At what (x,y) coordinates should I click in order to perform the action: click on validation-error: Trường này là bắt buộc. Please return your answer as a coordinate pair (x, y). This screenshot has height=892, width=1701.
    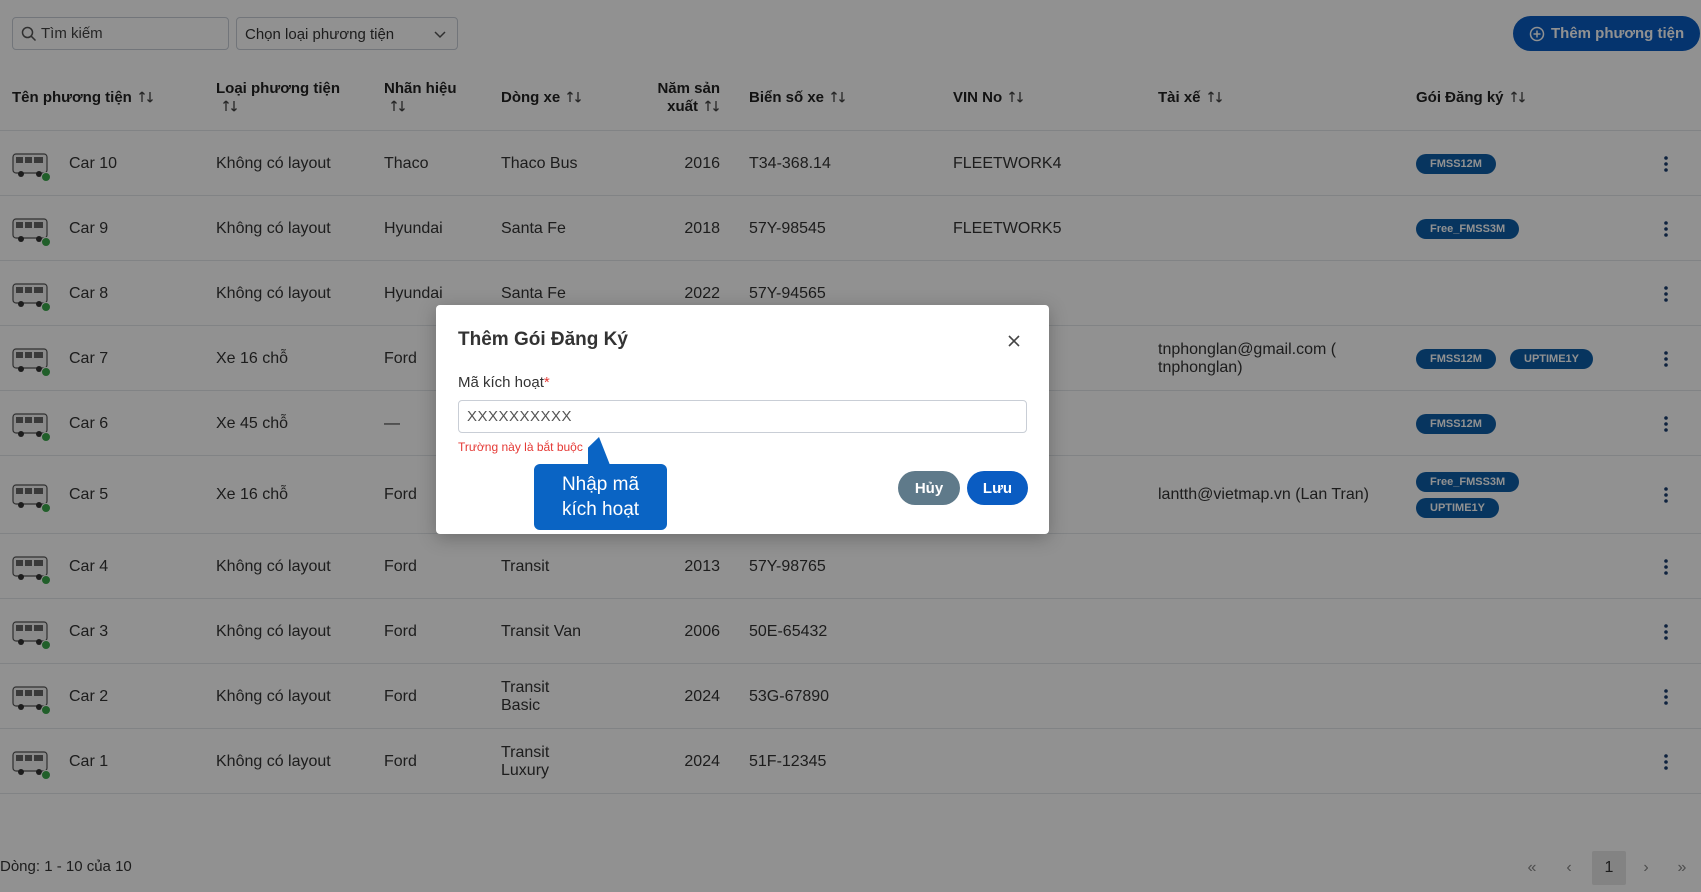
    Looking at the image, I should click on (520, 447).